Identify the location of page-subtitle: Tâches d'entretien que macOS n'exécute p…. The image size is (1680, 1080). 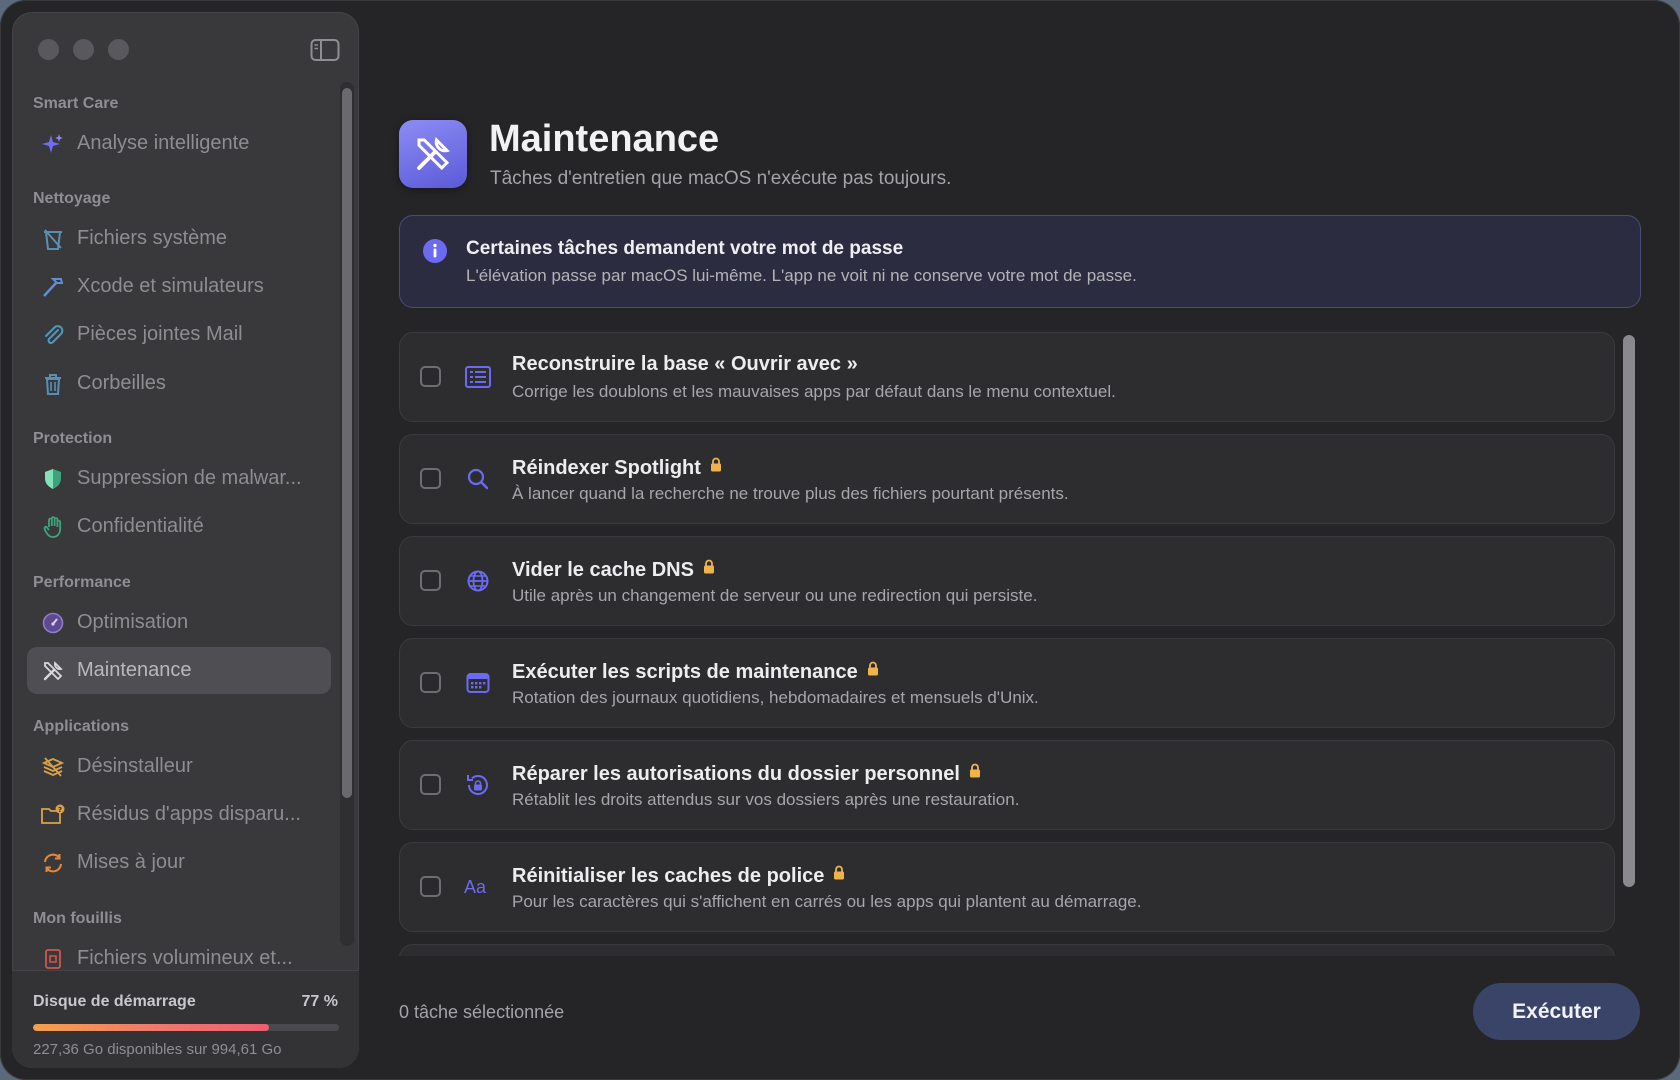
(721, 178).